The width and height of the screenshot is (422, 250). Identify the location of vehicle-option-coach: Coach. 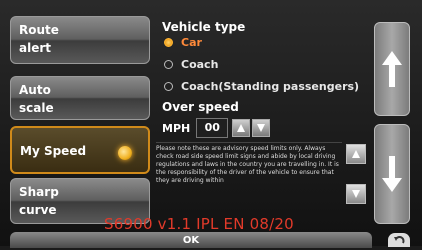
(191, 64).